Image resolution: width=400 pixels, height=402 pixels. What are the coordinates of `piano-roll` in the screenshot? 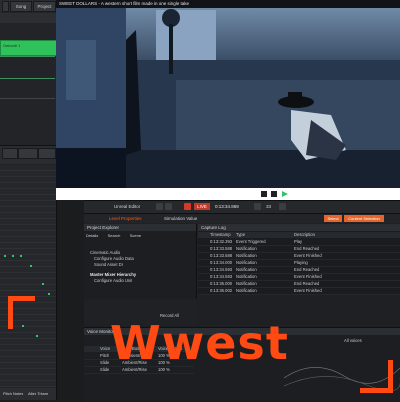 It's located at (28, 276).